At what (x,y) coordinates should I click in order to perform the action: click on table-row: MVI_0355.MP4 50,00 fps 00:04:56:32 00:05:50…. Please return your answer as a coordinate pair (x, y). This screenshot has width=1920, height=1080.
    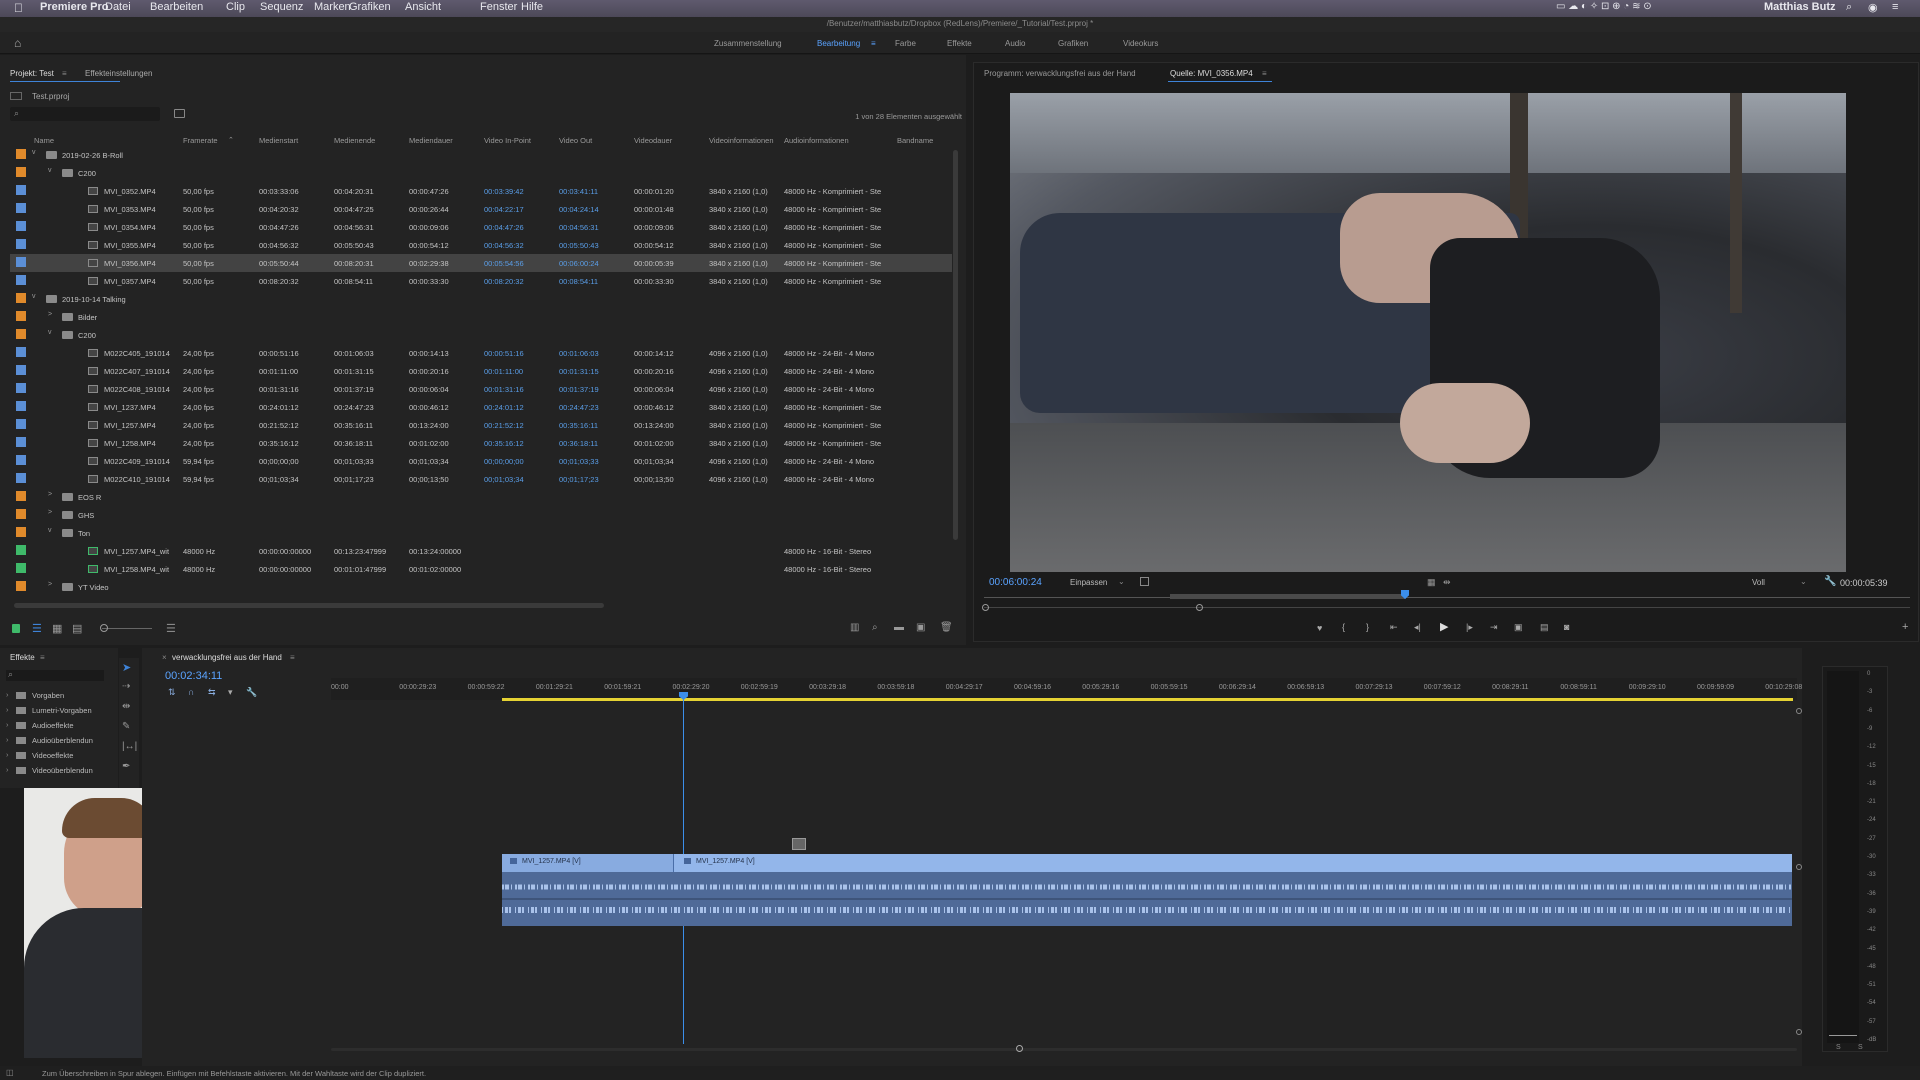
    Looking at the image, I should click on (481, 245).